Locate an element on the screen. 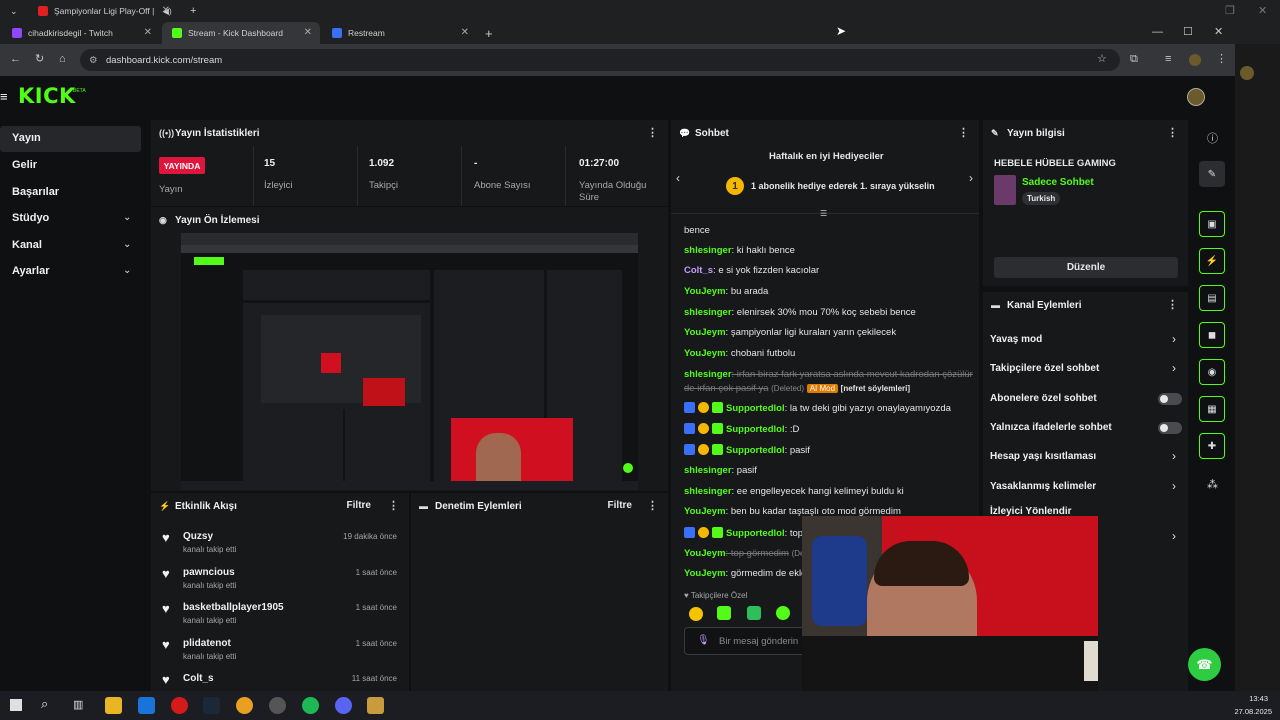  chat-username: Colt_s is located at coordinates (698, 270).